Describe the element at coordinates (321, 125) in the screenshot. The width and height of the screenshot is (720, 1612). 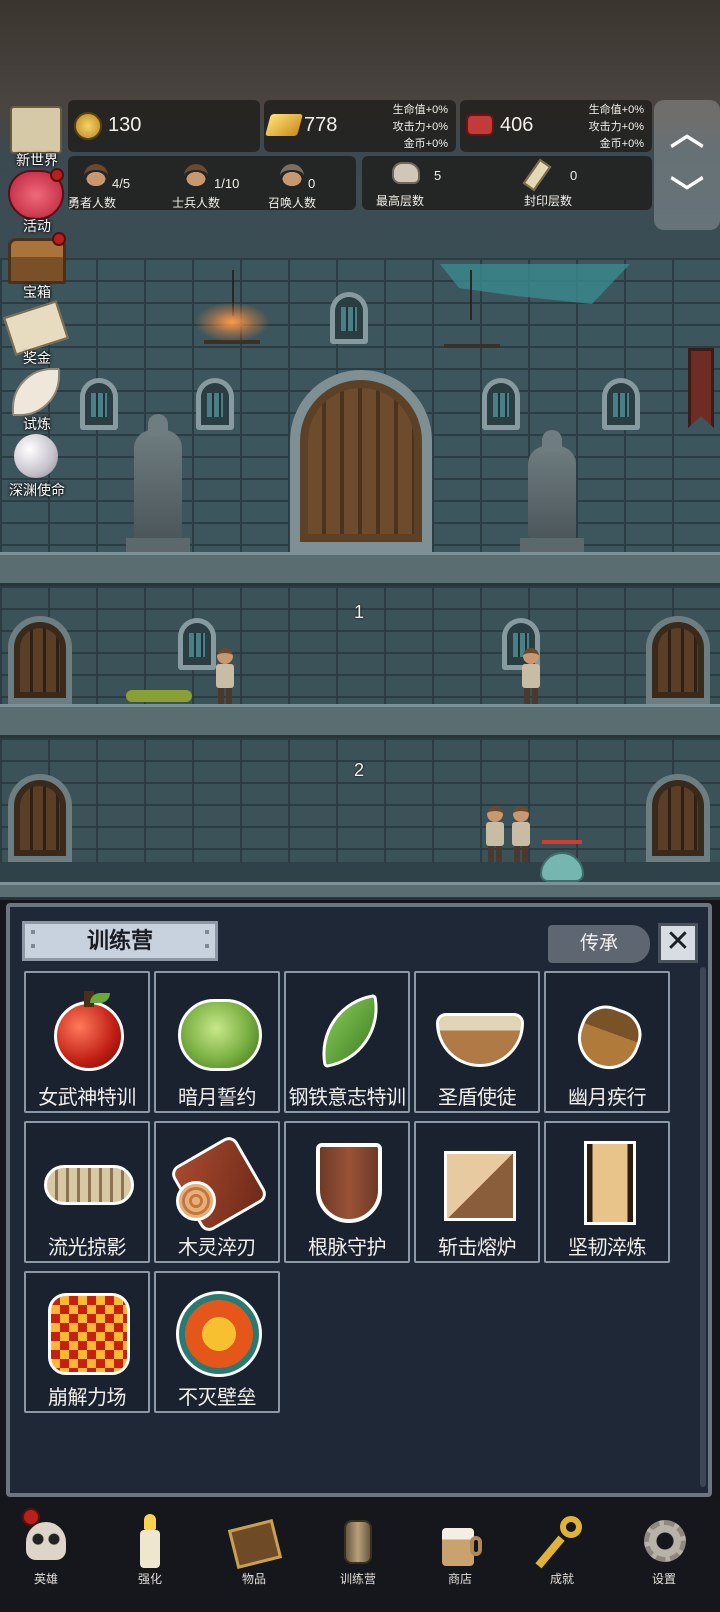
I see `gold-bar-value: 778` at that location.